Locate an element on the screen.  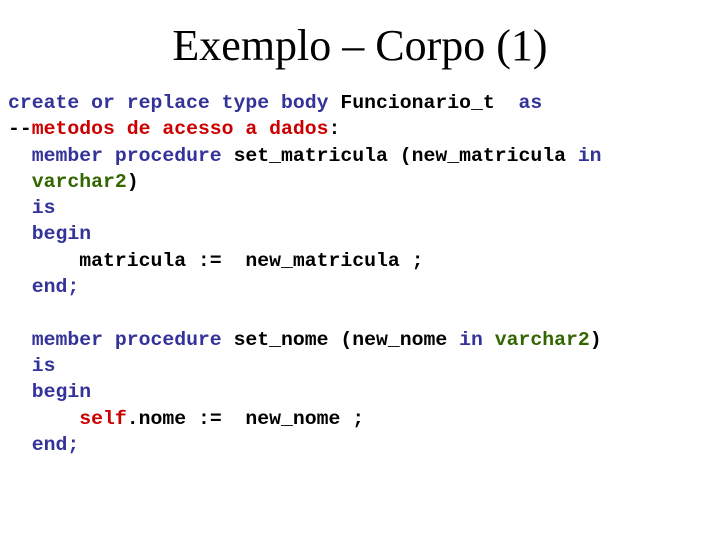
code-line: matricula := new_matricula ; is located at coordinates (305, 261).